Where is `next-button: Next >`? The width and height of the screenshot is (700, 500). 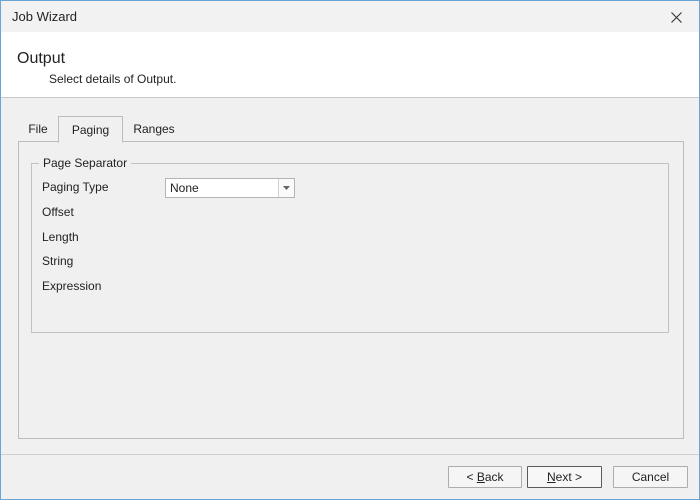 next-button: Next > is located at coordinates (564, 477).